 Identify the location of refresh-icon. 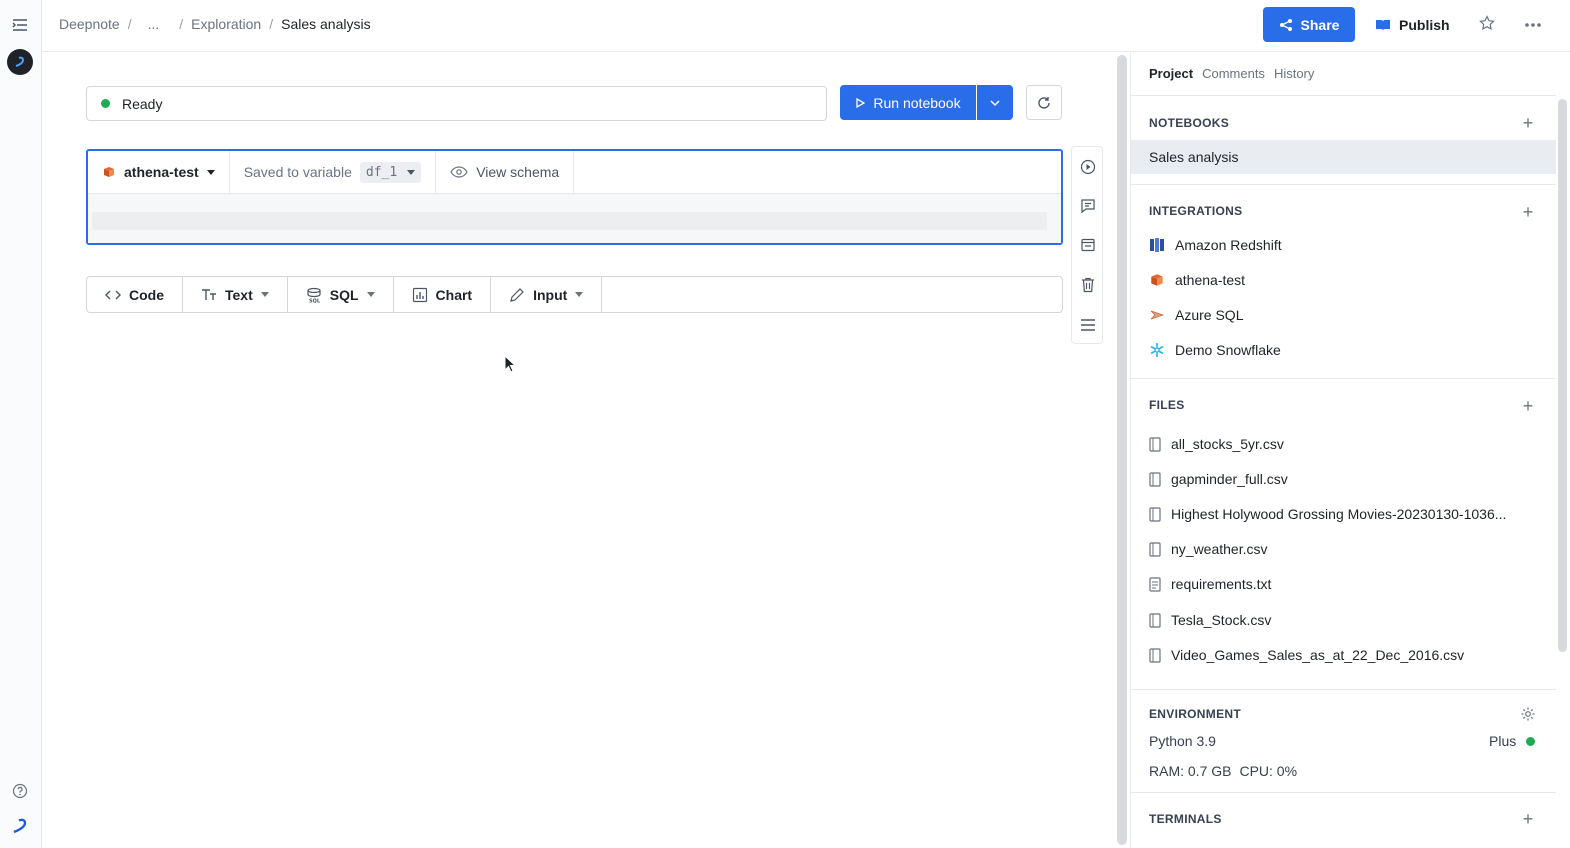
(1044, 102).